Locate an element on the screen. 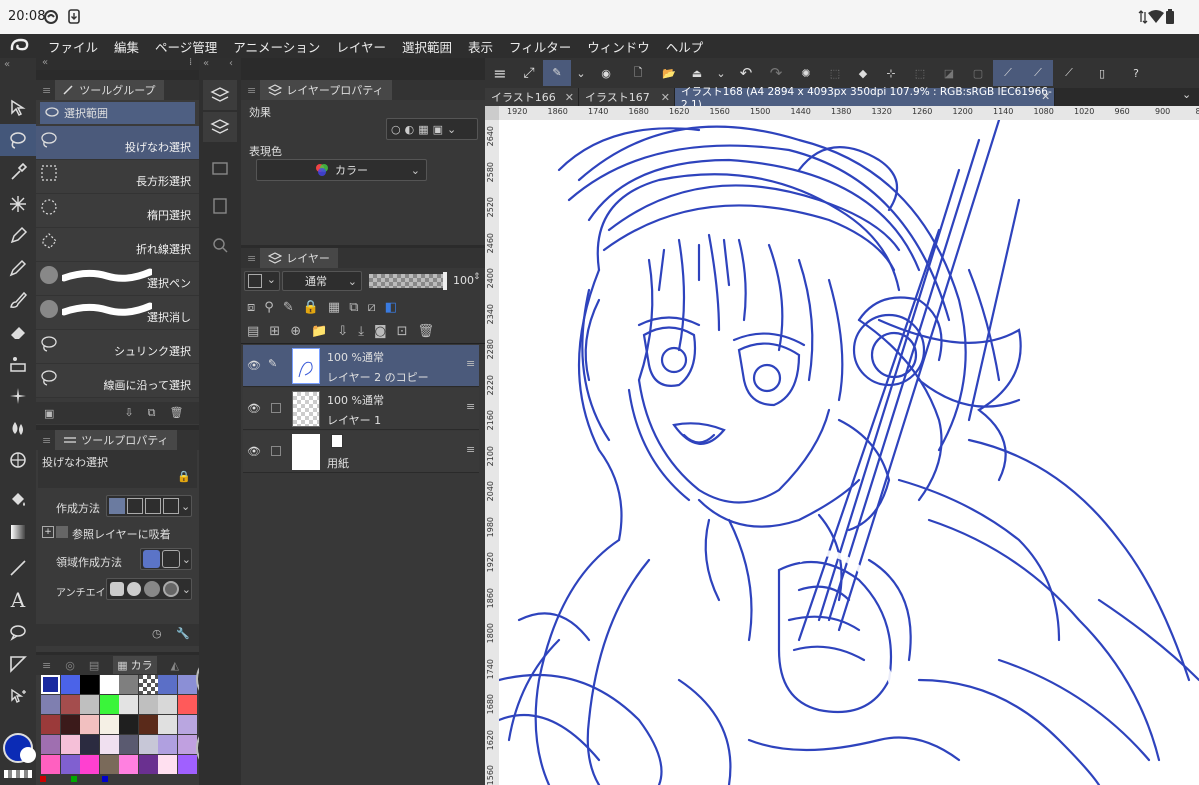 Image resolution: width=1199 pixels, height=785 pixels. layer-row: 👁 100 %通常 レイヤー 1 ≡ is located at coordinates (361, 409).